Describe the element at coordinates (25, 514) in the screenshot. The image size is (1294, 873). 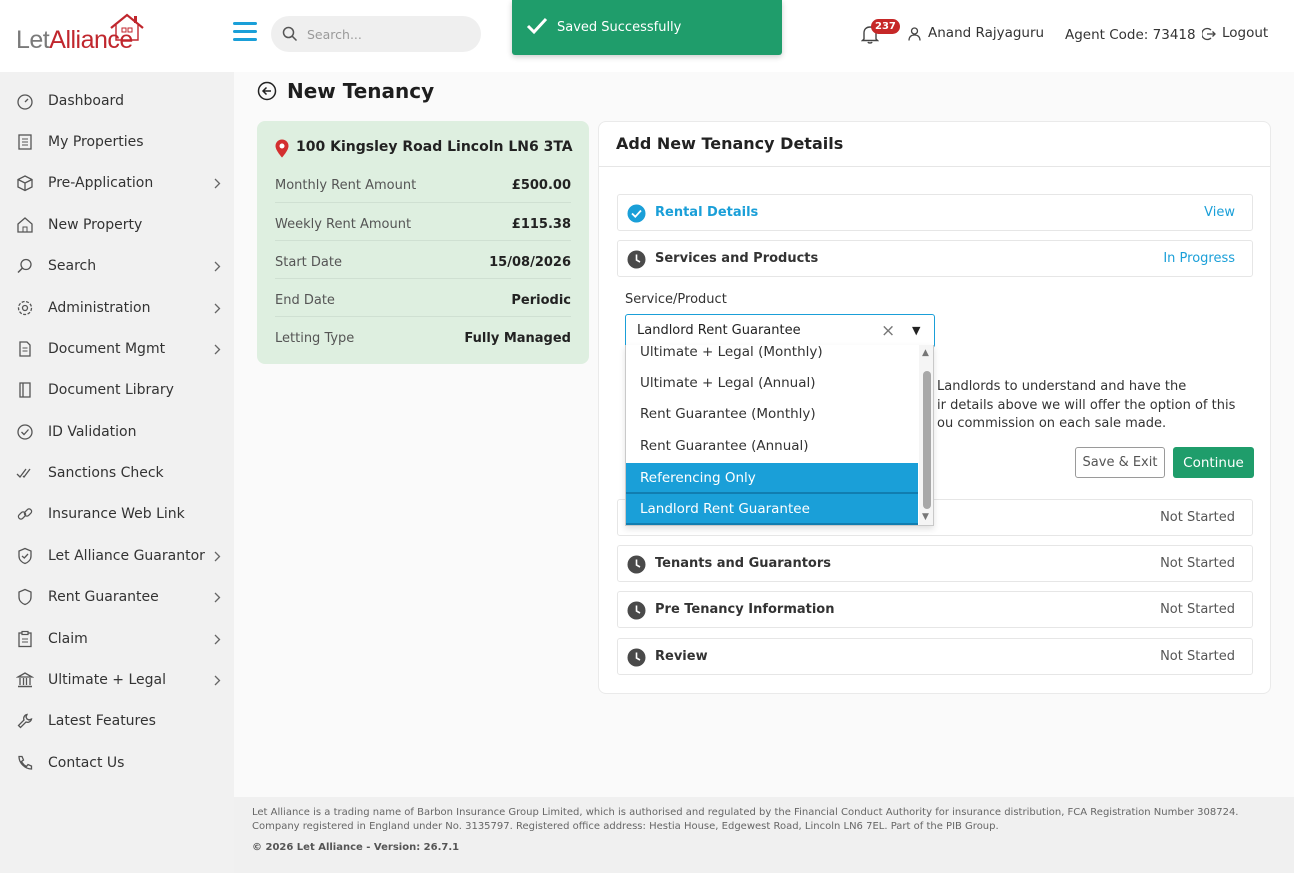
I see `link-icon` at that location.